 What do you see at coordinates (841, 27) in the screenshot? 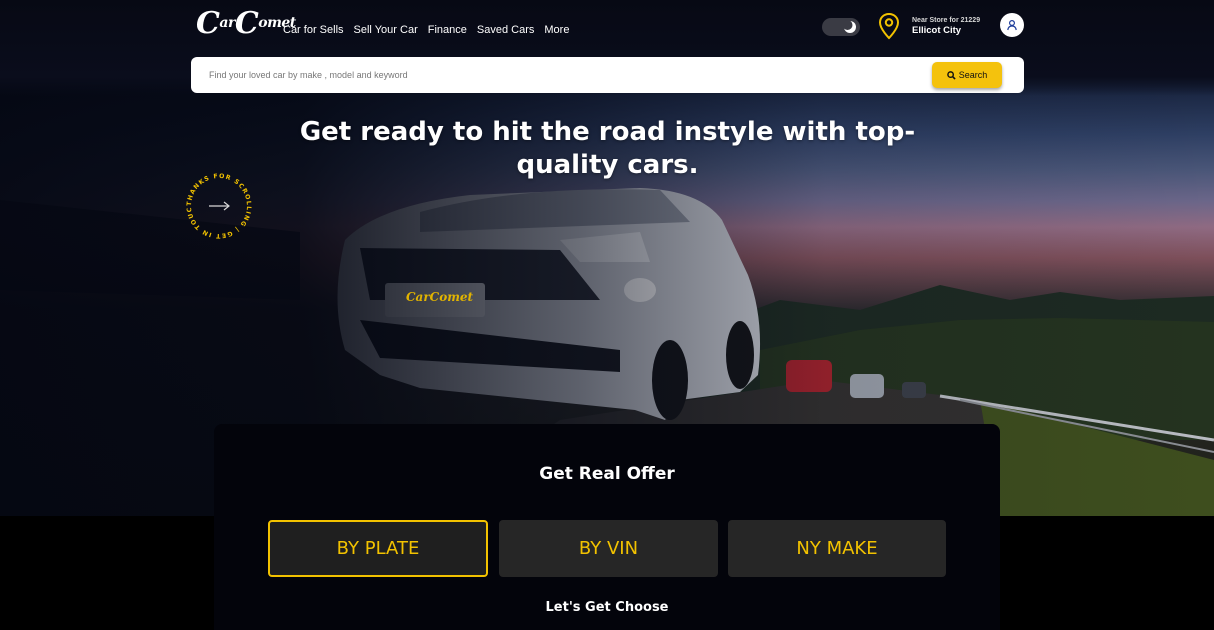
I see `dark-mode-toggle` at bounding box center [841, 27].